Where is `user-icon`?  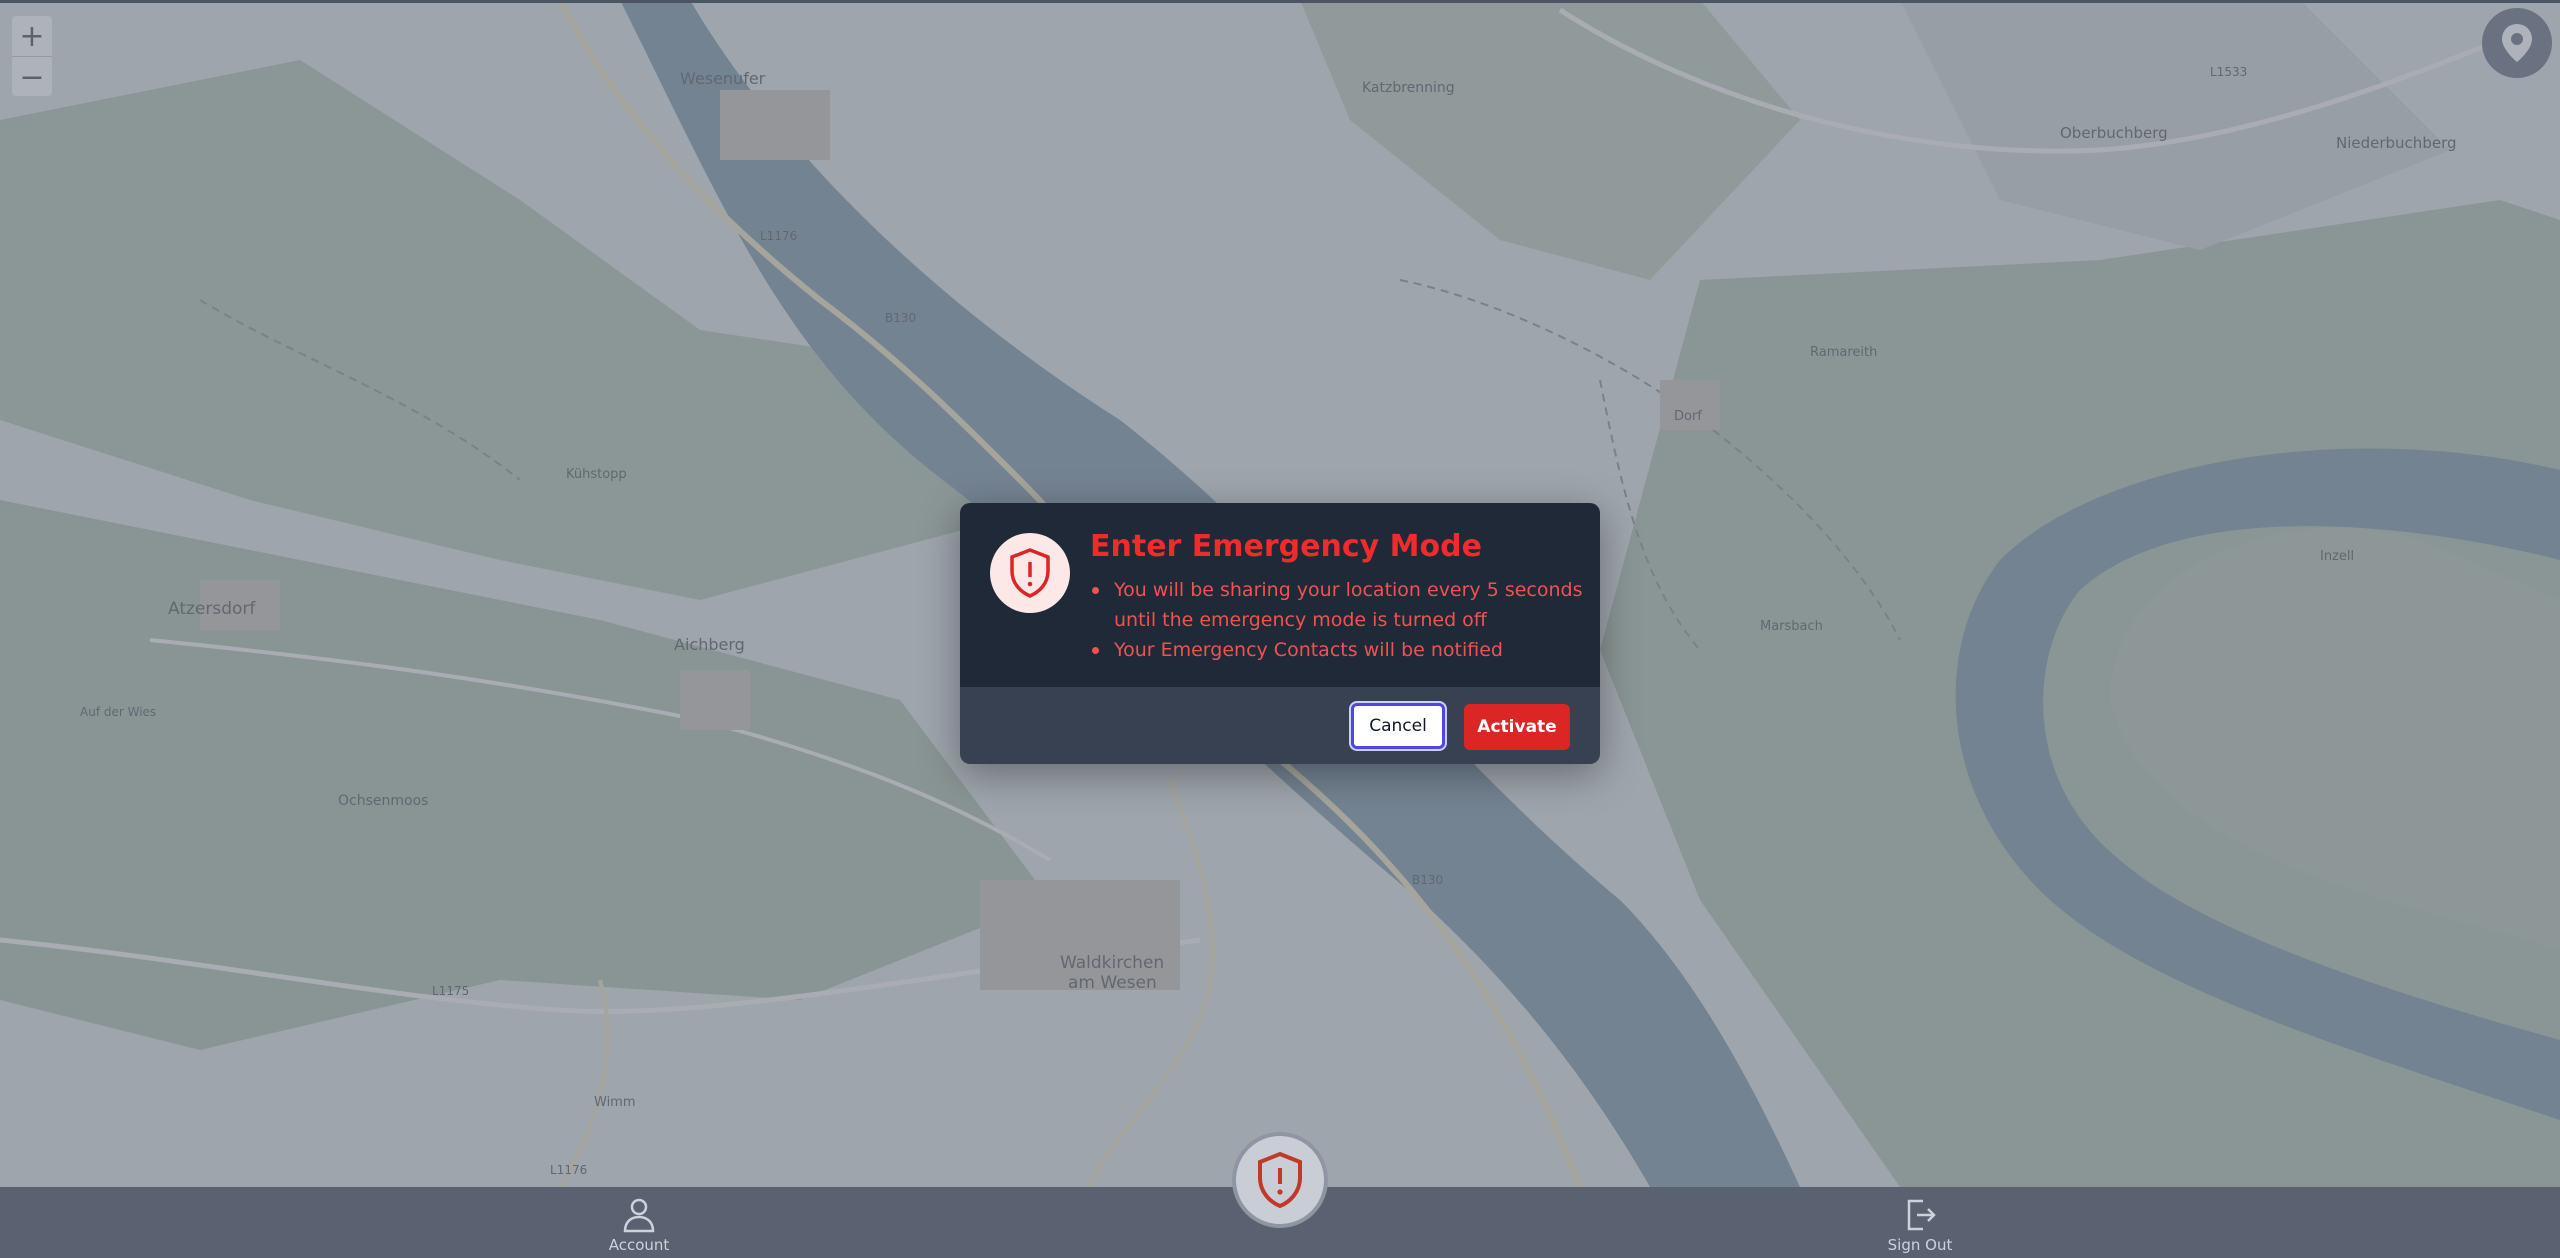
user-icon is located at coordinates (639, 1215).